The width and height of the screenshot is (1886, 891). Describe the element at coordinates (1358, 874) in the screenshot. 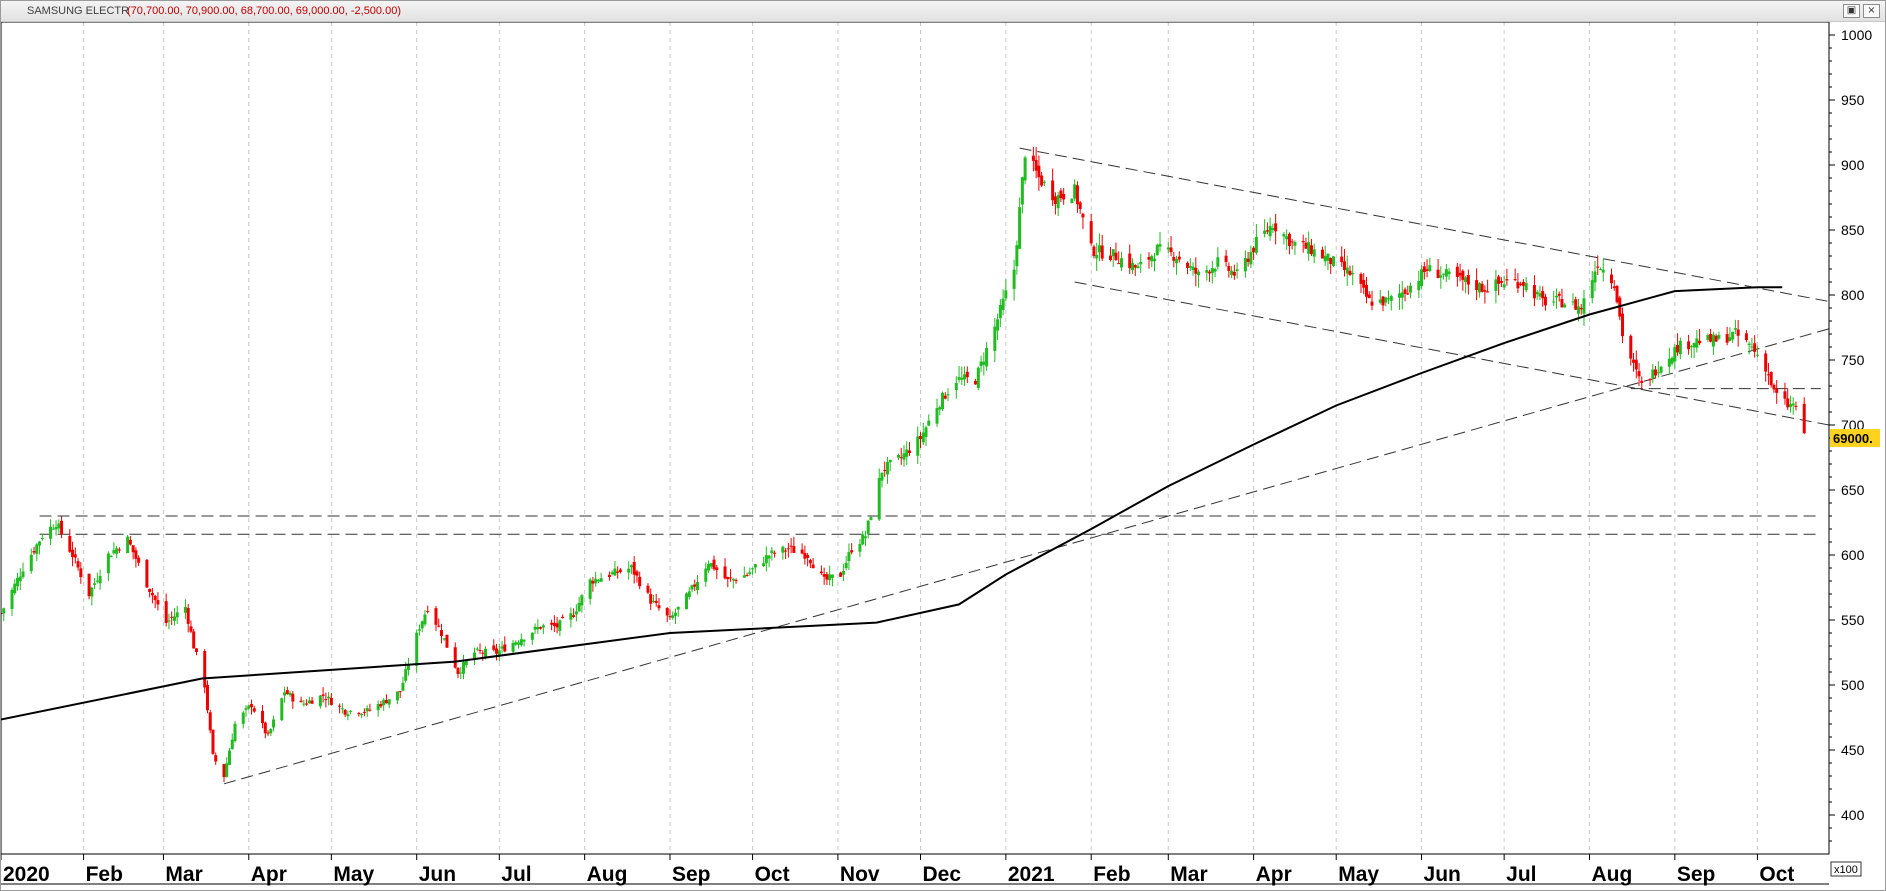

I see `x-tick-label: May` at that location.